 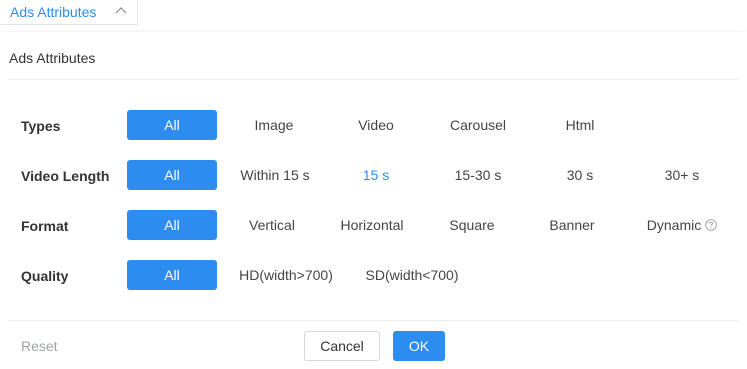 I want to click on types-option-carousel: Carousel, so click(x=478, y=125).